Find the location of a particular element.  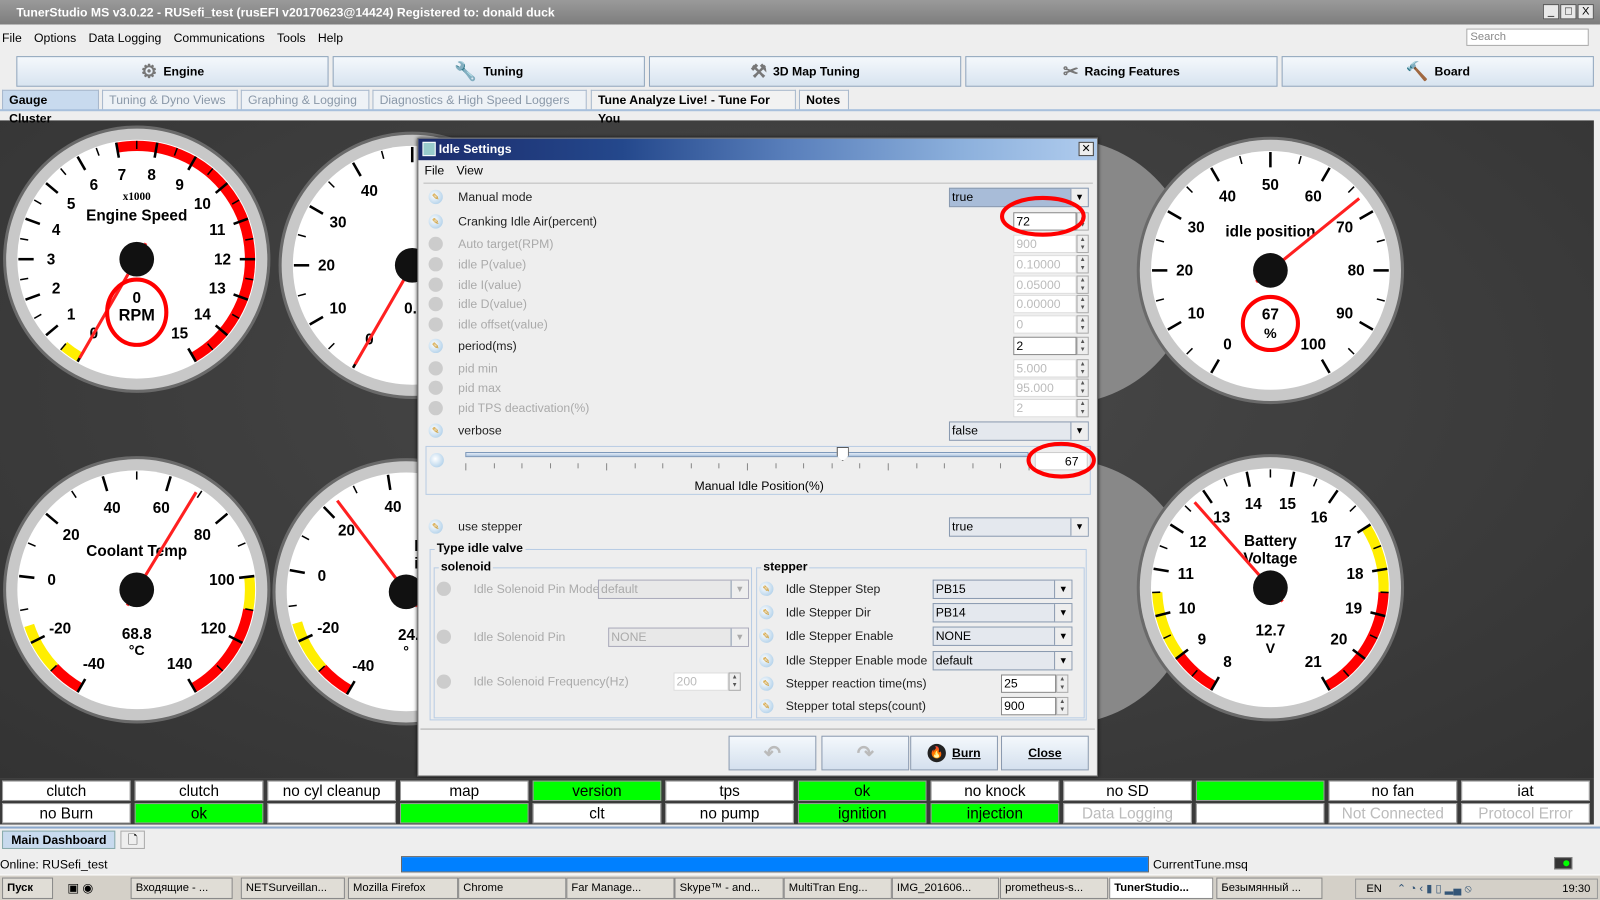

menu-options: Options is located at coordinates (55, 38).